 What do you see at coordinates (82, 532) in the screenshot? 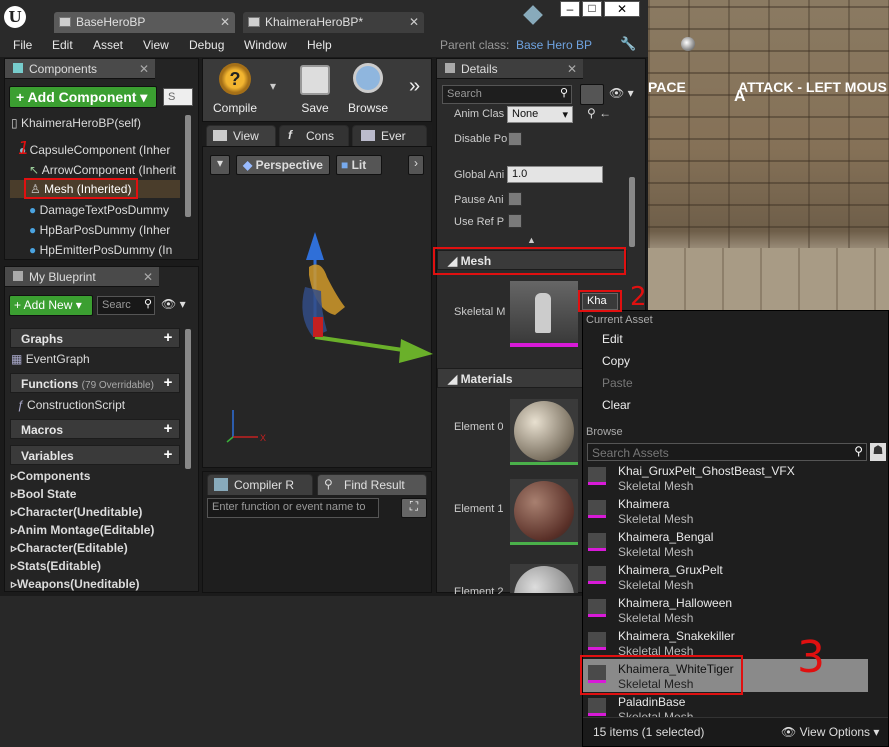
I see `var-category: ▹Anim Montage(Editable)` at bounding box center [82, 532].